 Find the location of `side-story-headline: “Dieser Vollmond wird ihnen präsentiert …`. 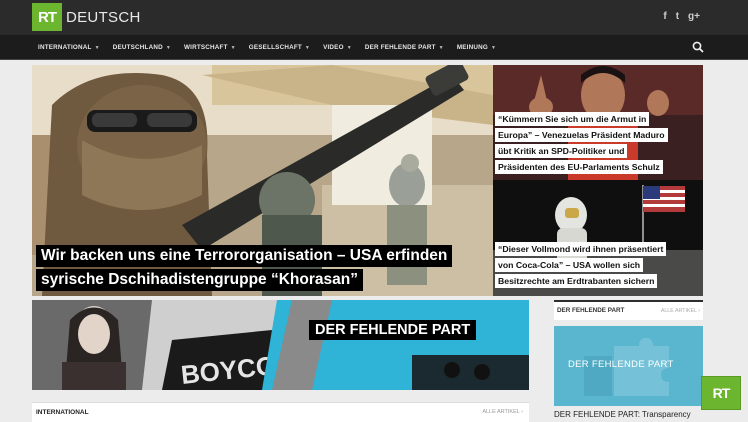

side-story-headline: “Dieser Vollmond wird ihnen präsentiert … is located at coordinates (581, 266).